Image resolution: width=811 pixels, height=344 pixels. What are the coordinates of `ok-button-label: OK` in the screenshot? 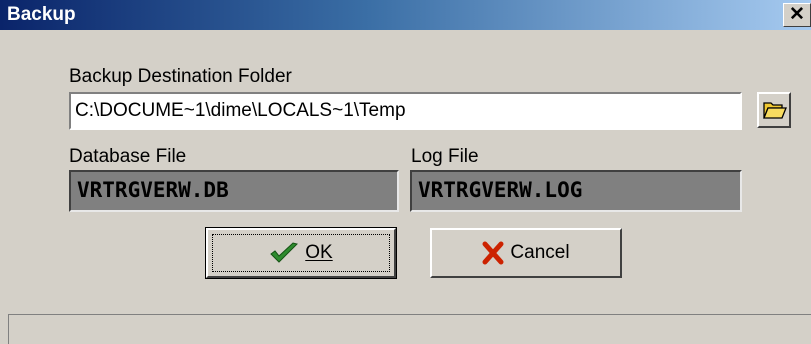 It's located at (319, 252).